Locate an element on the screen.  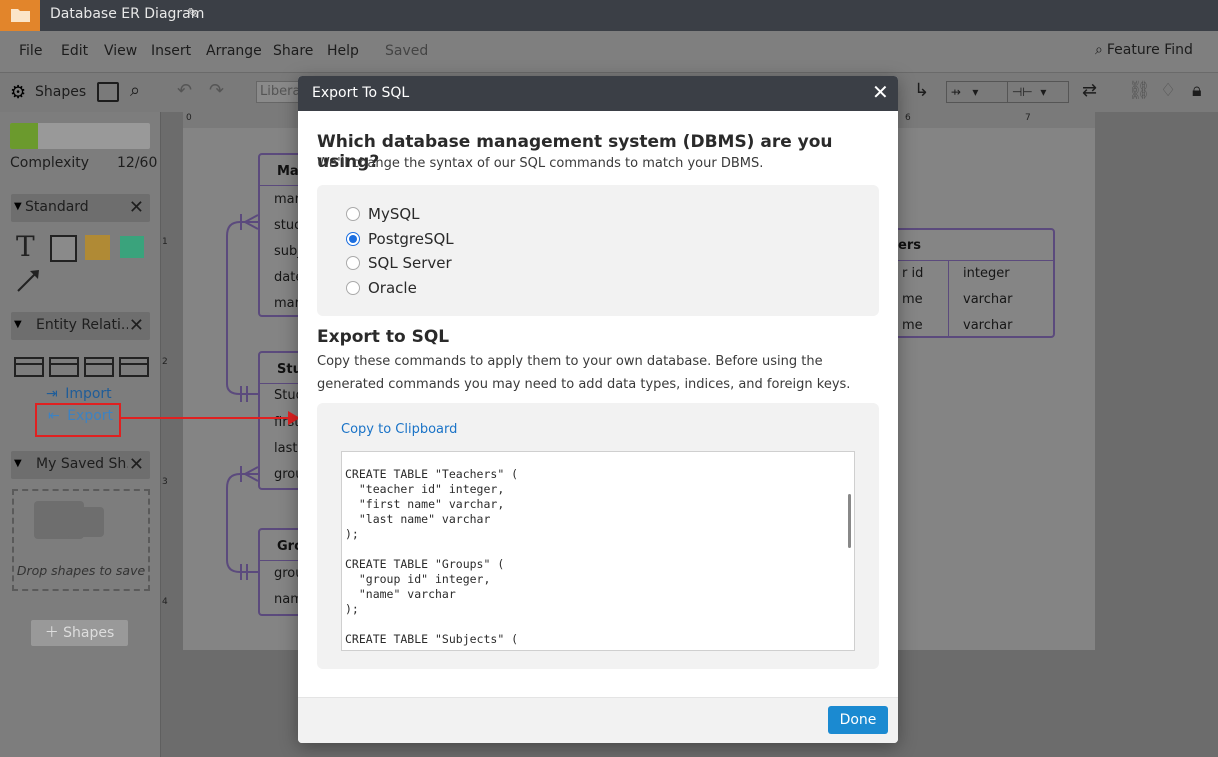
gear-icon: ⚙ is located at coordinates (18, 92).